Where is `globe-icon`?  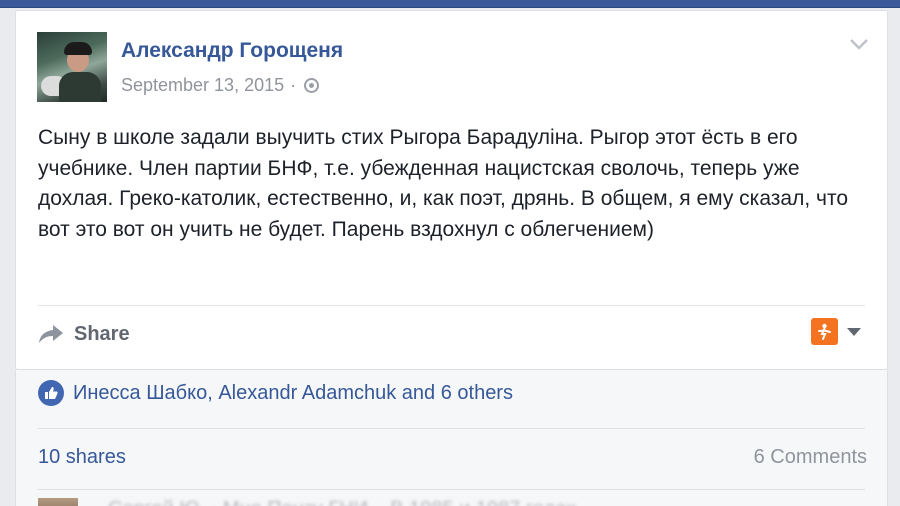 globe-icon is located at coordinates (312, 85).